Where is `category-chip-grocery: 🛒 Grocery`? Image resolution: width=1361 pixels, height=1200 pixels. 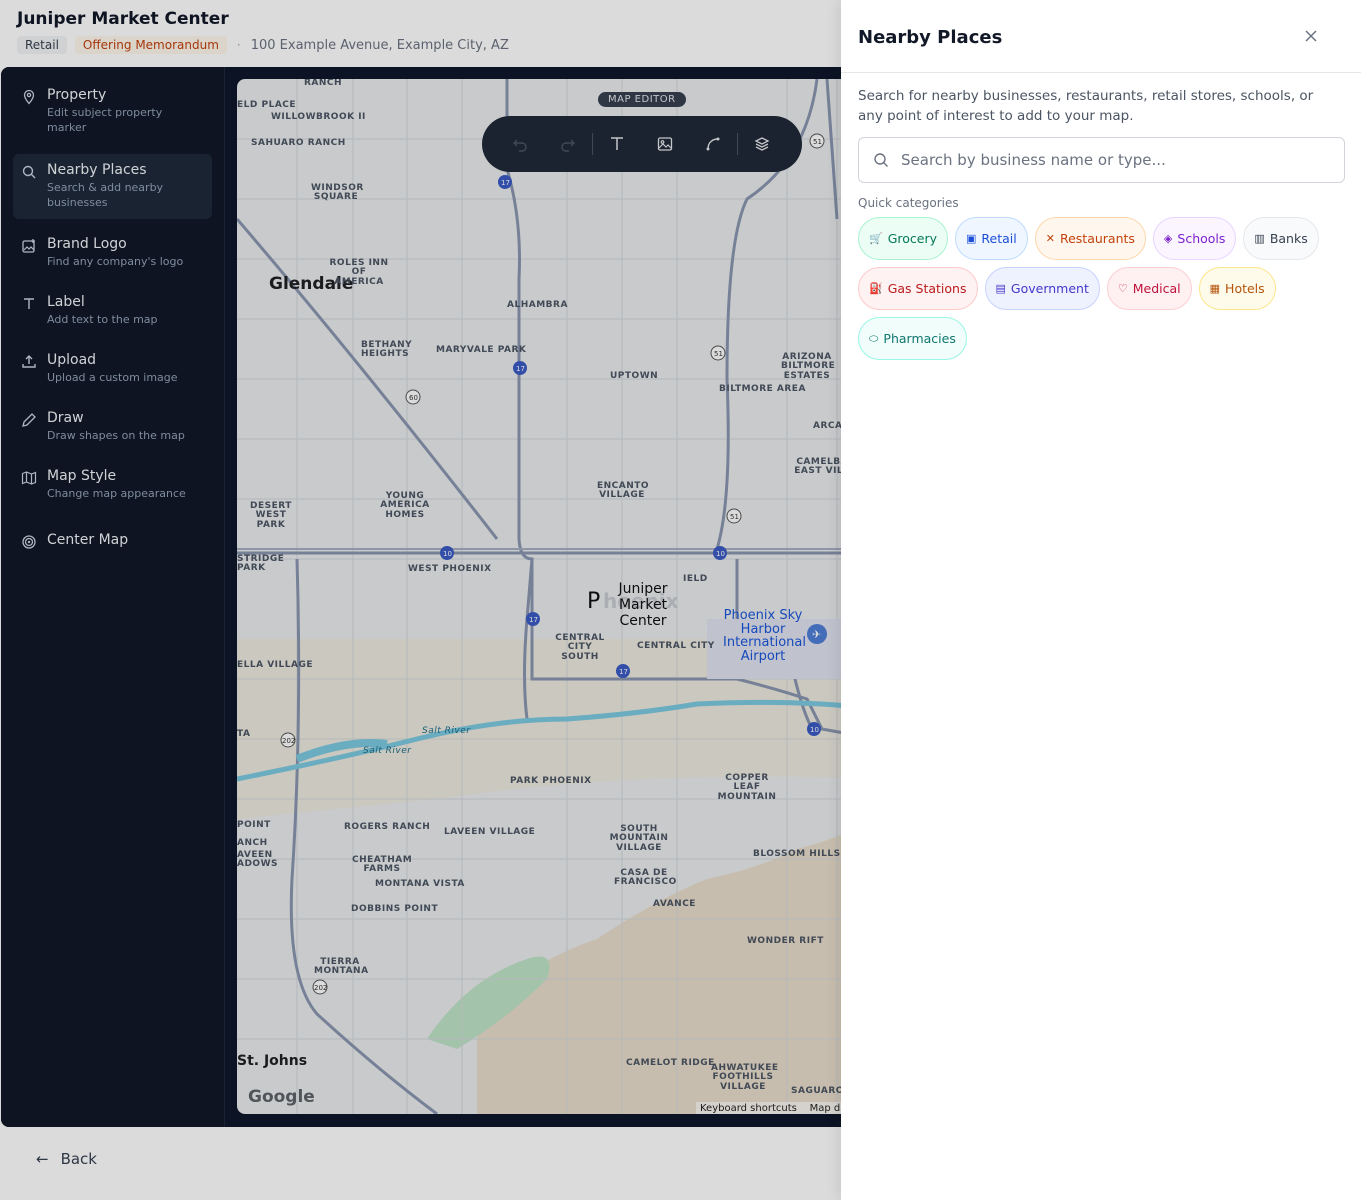 category-chip-grocery: 🛒 Grocery is located at coordinates (903, 238).